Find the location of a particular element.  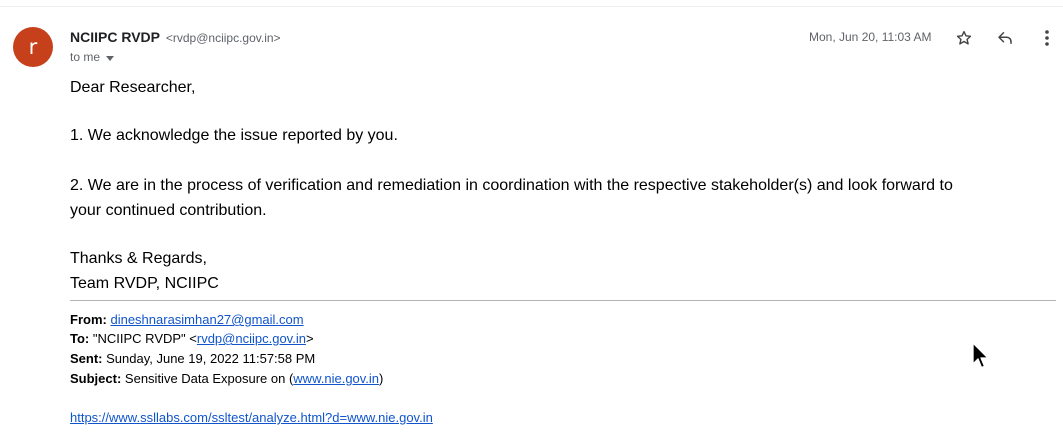

body-line-2b: your continued contribution. is located at coordinates (168, 210).